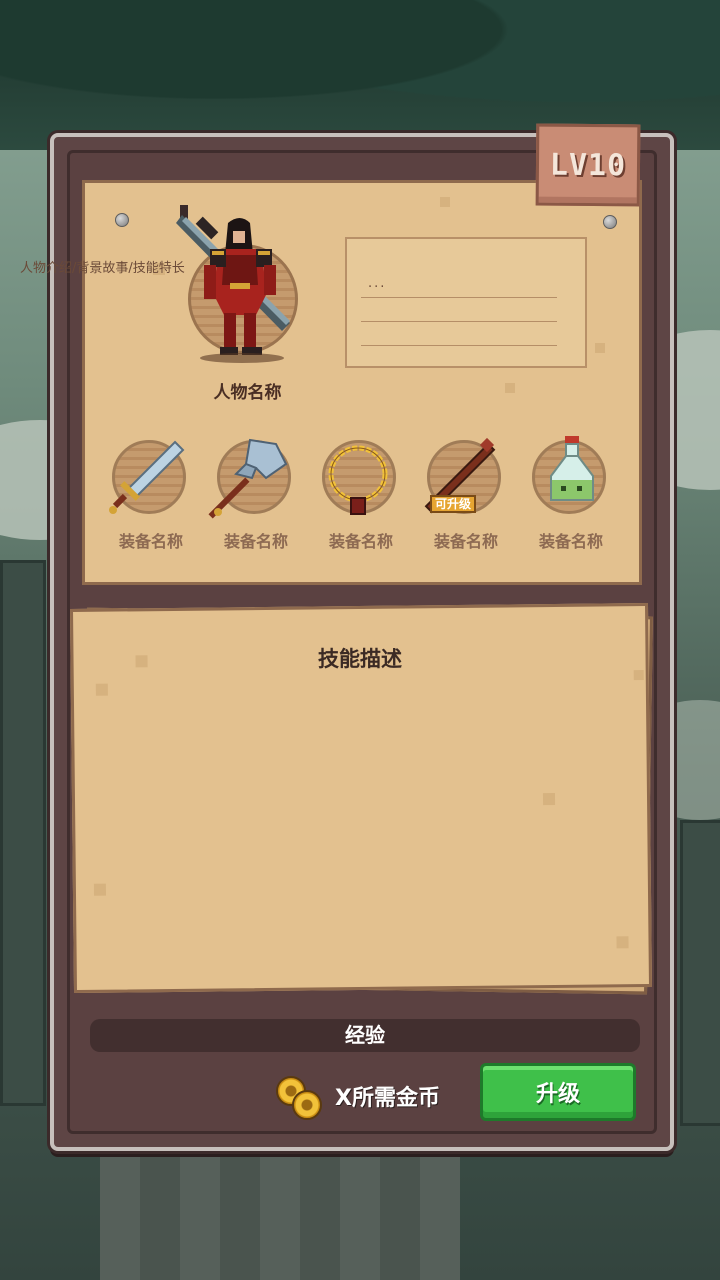  I want to click on upgradable-badge: 可升级, so click(453, 504).